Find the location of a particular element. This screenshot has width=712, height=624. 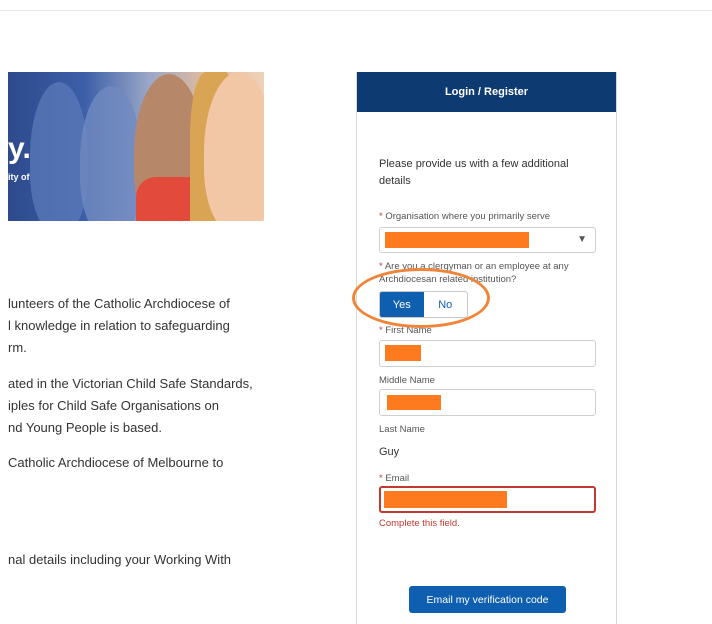

middle-name-input is located at coordinates (487, 402).